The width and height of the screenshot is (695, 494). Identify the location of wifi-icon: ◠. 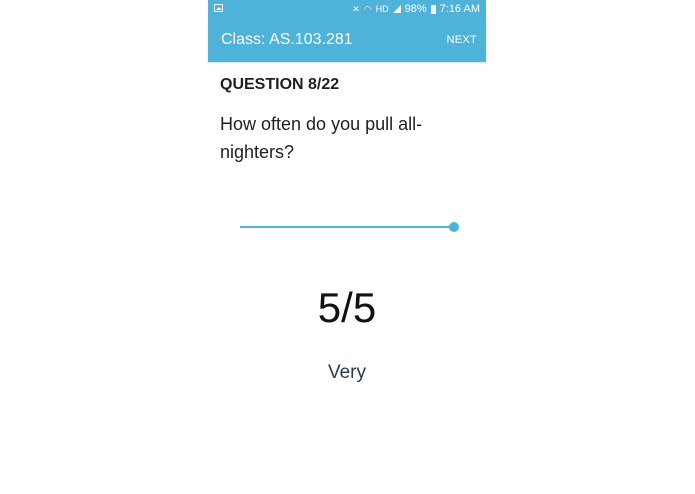
(367, 9).